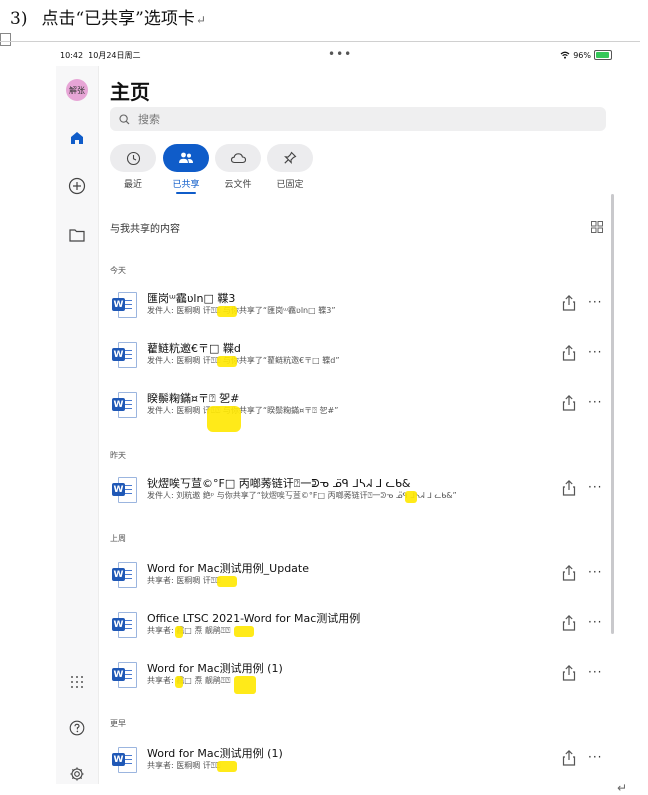 This screenshot has width=648, height=795. I want to click on step-text: 点击“已共享”选项卡, so click(118, 19).